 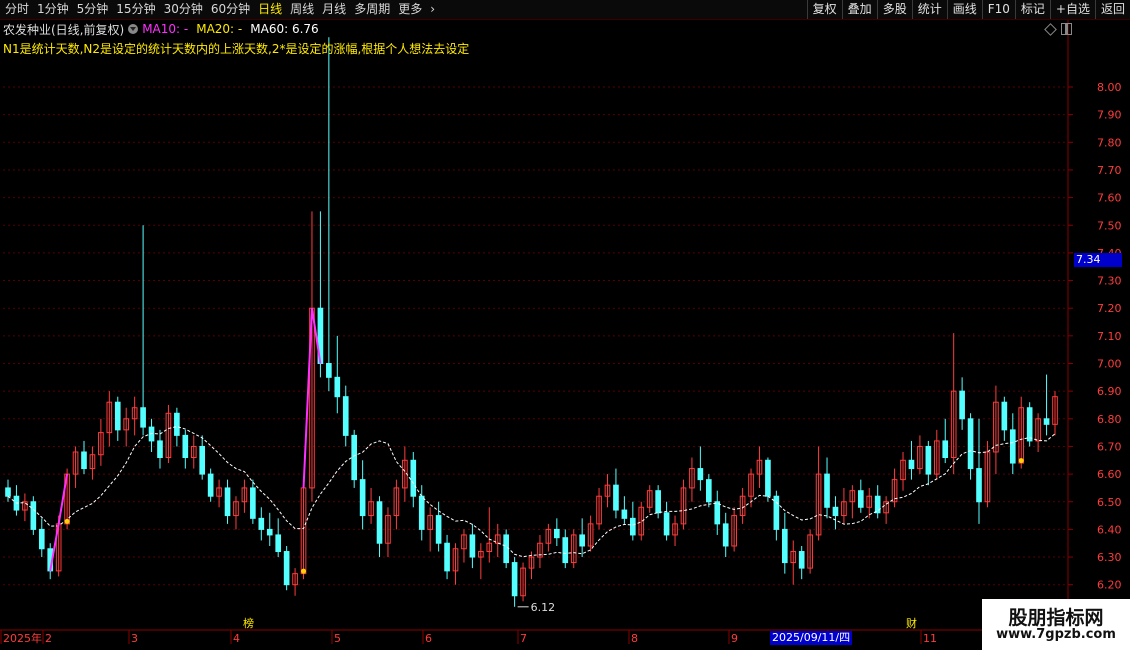 I want to click on toolbar-button-0: 复权, so click(x=824, y=9).